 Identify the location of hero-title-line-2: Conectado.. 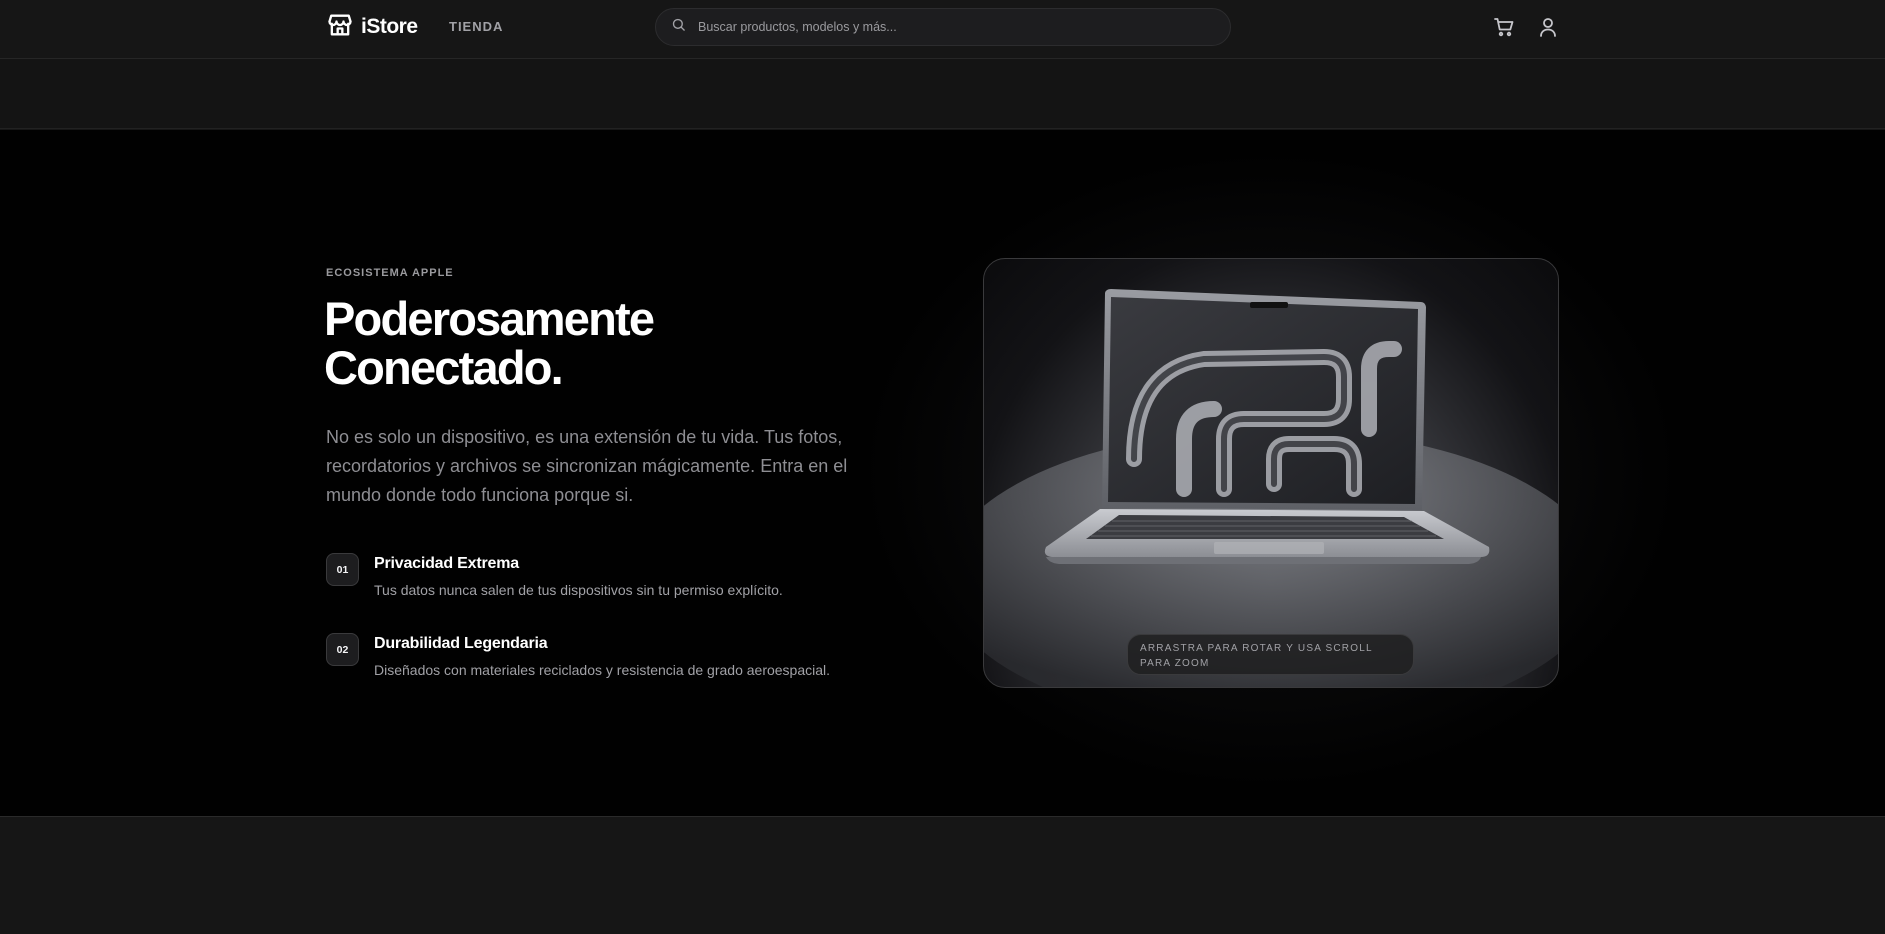
(444, 367).